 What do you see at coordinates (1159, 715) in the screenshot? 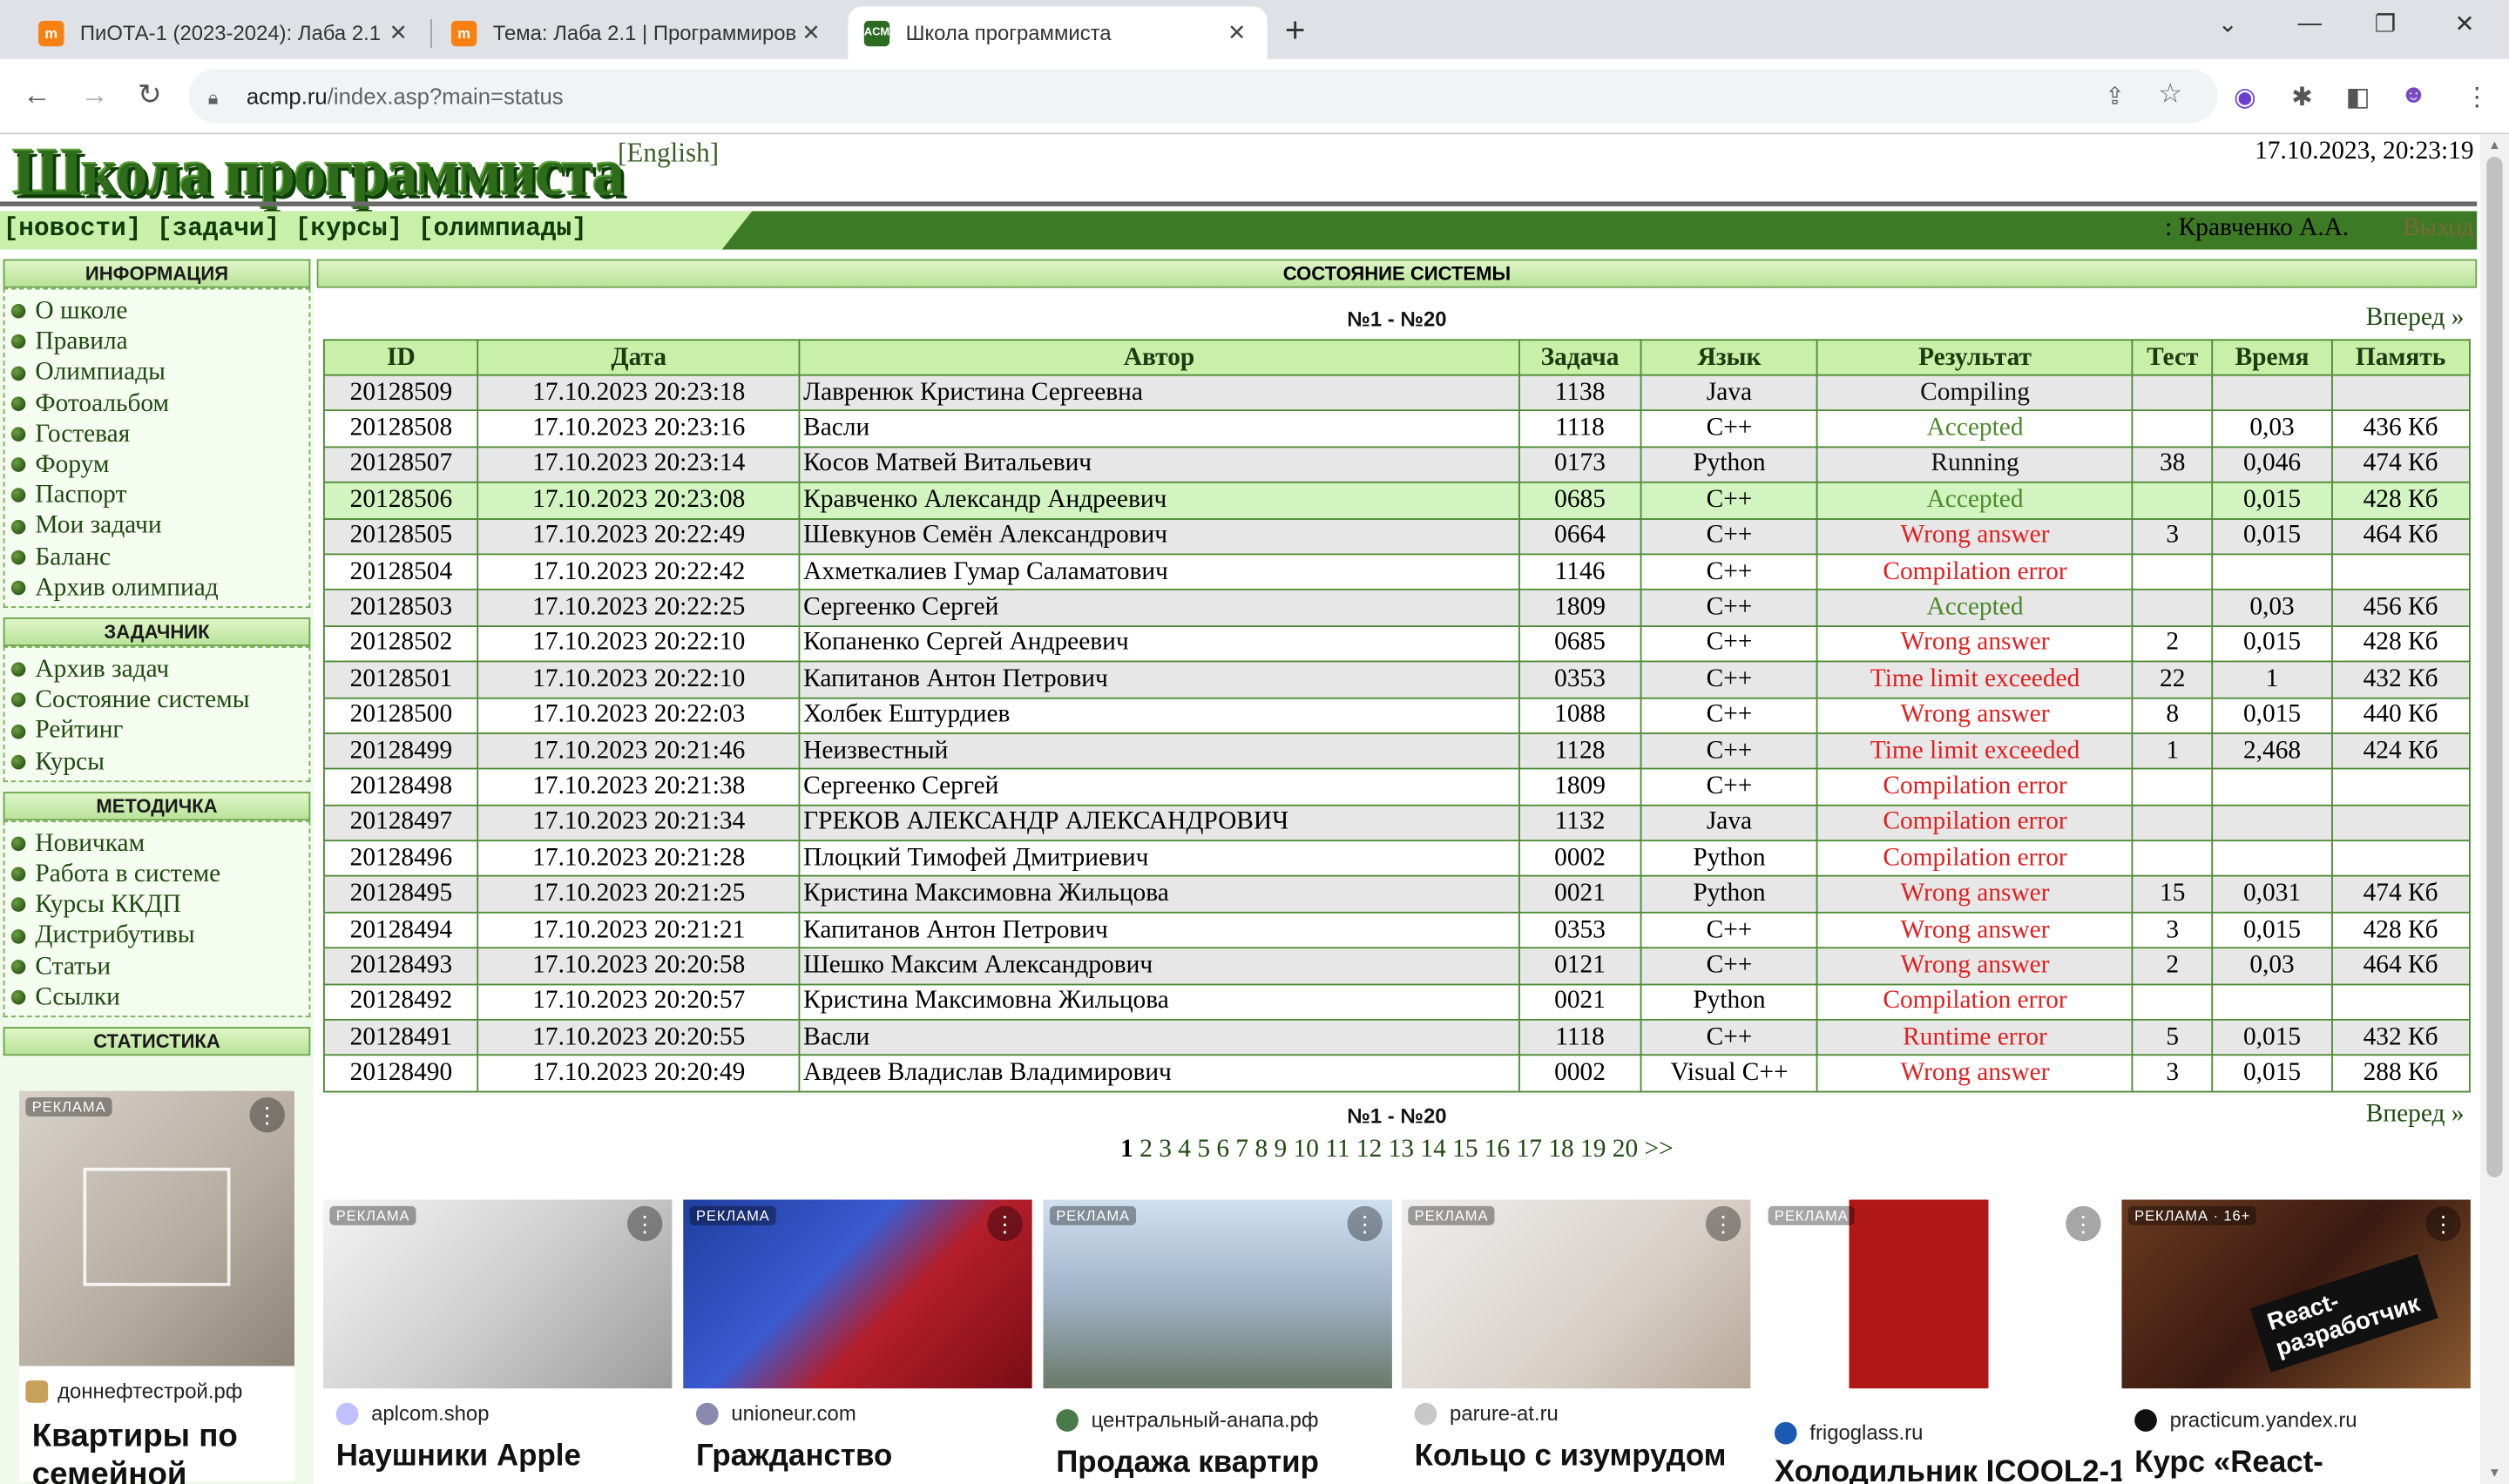
I see `cell-author: Холбек Ештурдиев` at bounding box center [1159, 715].